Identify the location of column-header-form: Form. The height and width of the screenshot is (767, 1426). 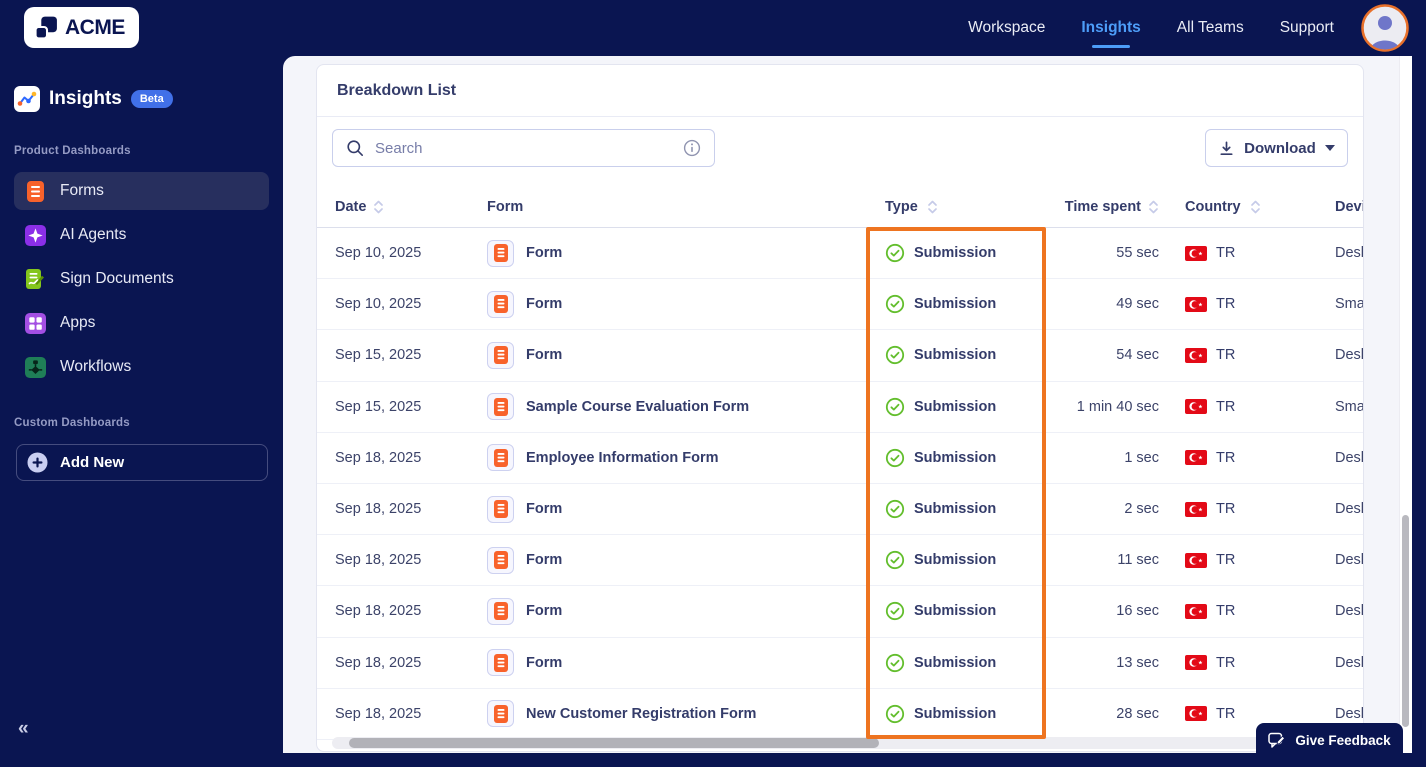
(505, 206).